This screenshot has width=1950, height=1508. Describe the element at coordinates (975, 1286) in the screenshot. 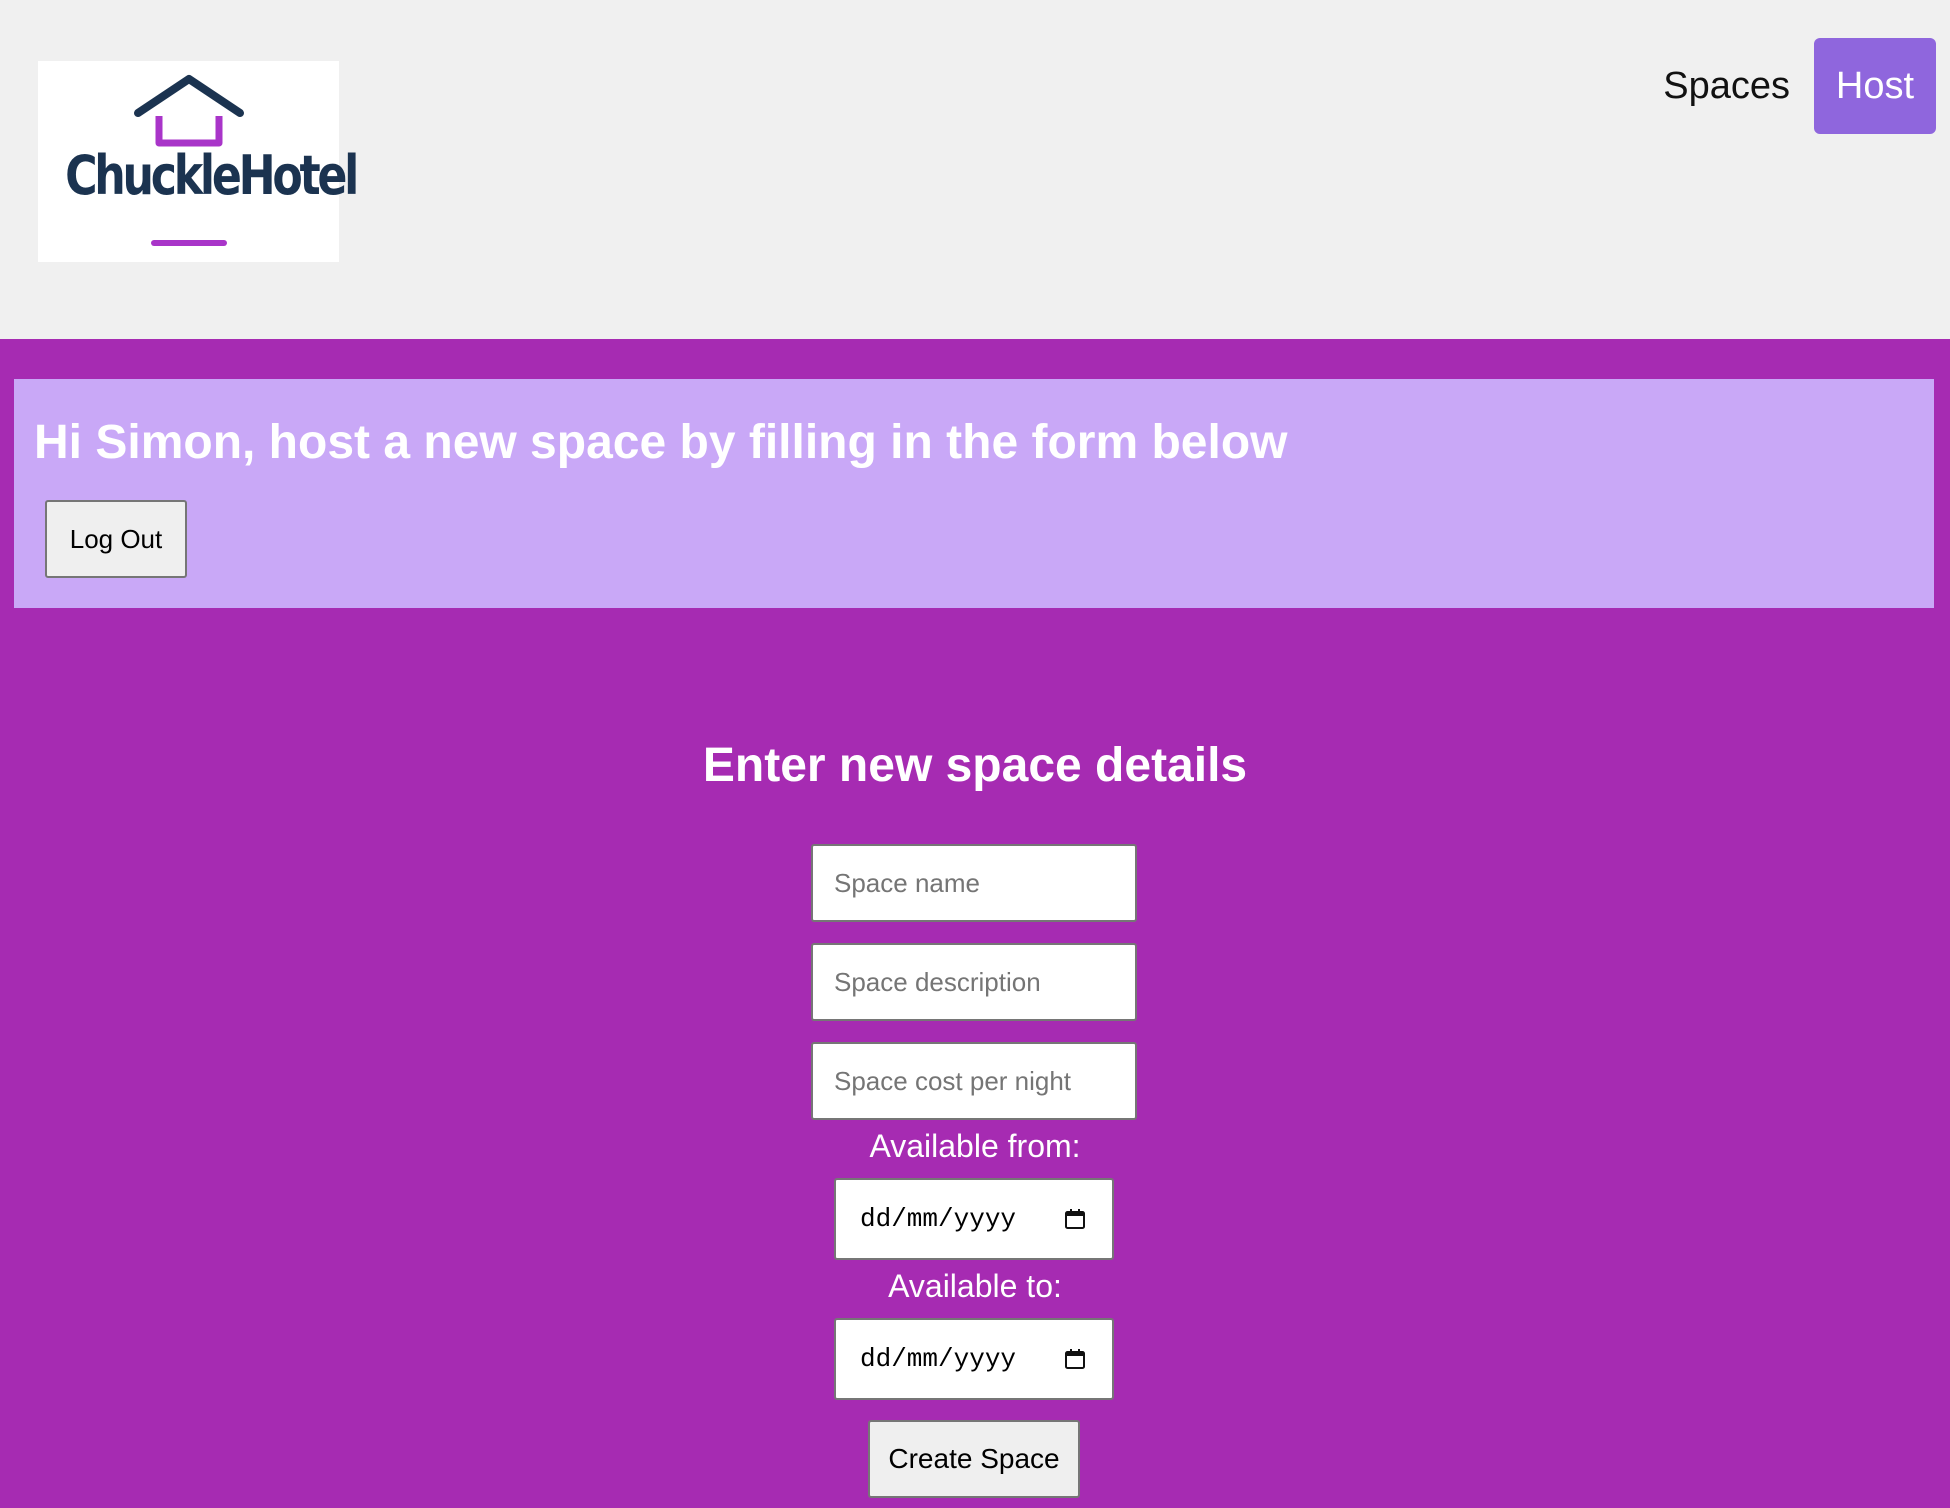

I see `available-to-label: Available to:` at that location.